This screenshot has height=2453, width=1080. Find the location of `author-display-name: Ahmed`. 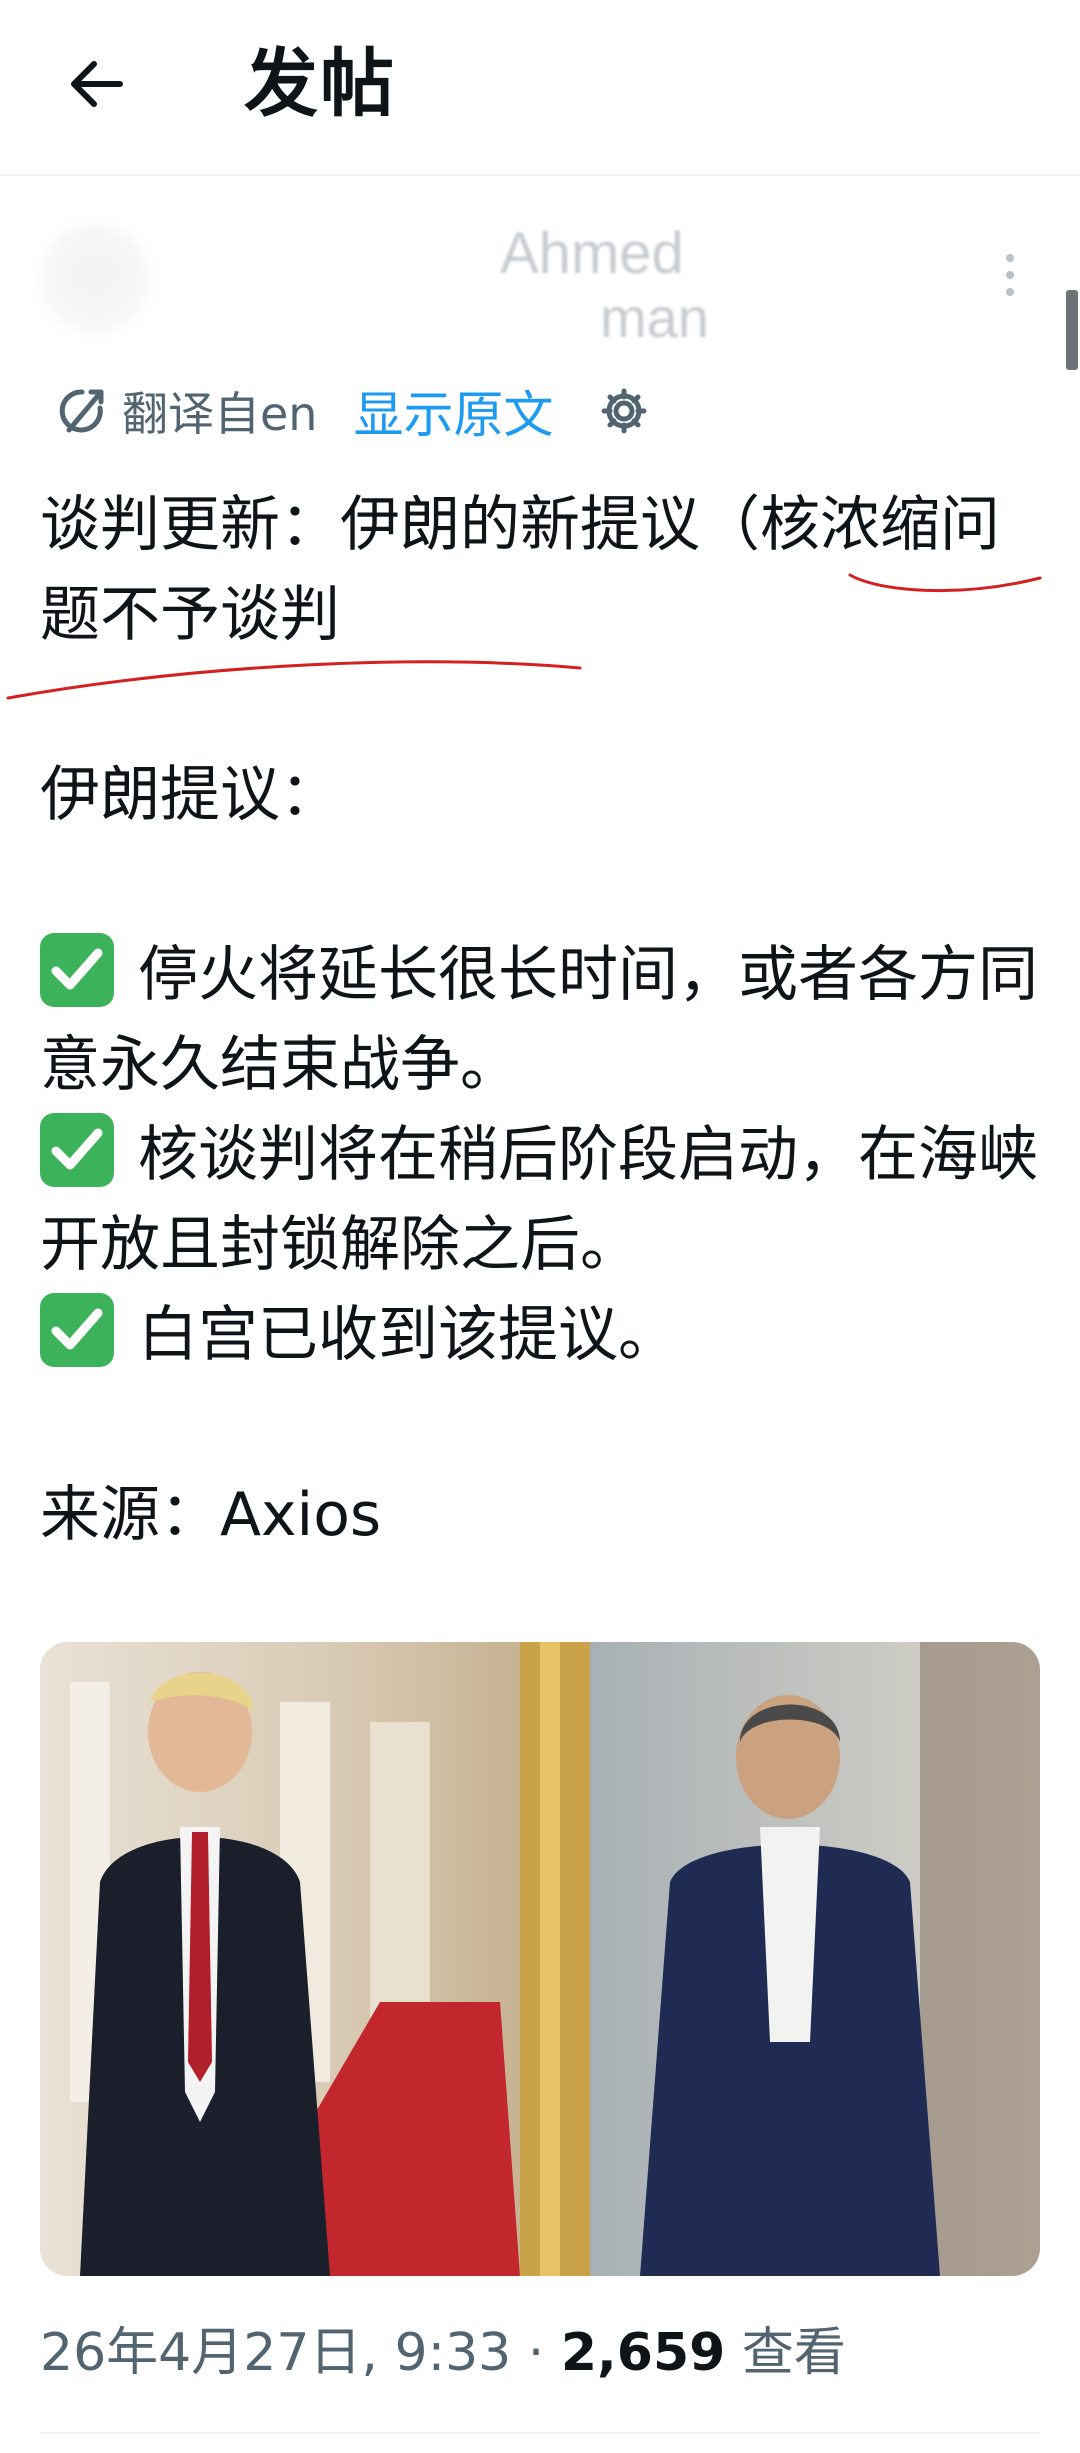

author-display-name: Ahmed is located at coordinates (592, 254).